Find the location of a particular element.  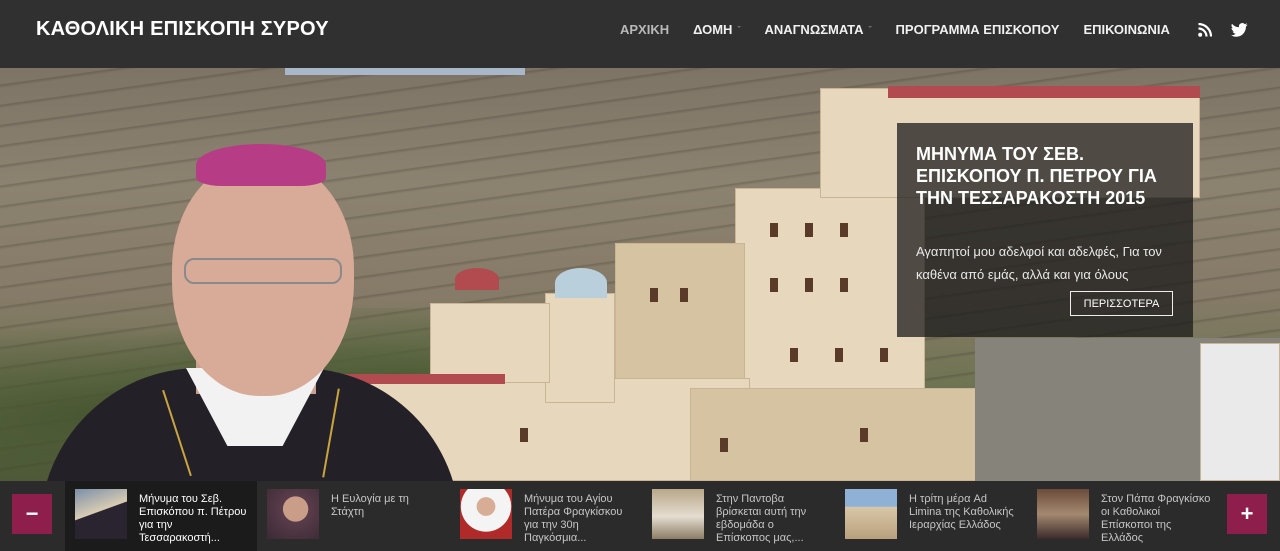

red-dome is located at coordinates (477, 279).